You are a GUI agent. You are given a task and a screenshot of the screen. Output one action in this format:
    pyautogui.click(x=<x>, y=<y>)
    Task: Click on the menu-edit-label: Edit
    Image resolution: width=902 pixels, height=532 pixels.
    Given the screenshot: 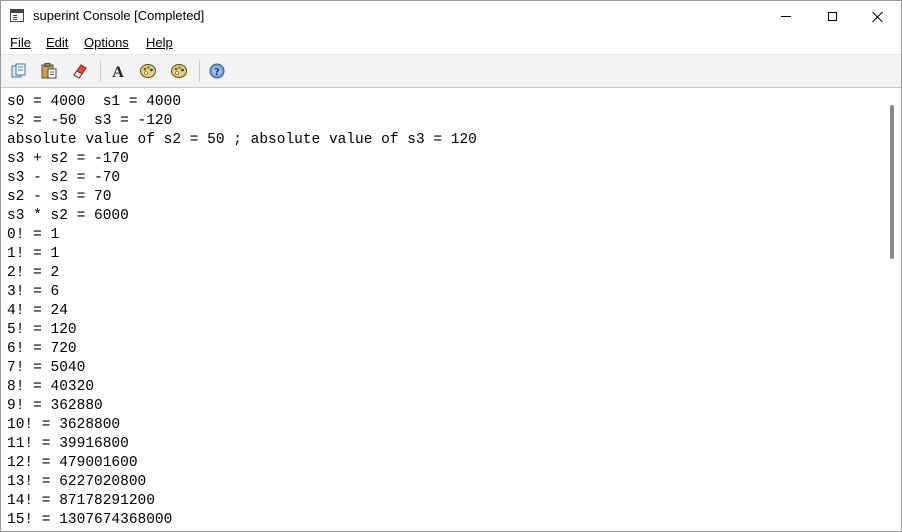 What is the action you would take?
    pyautogui.click(x=57, y=42)
    